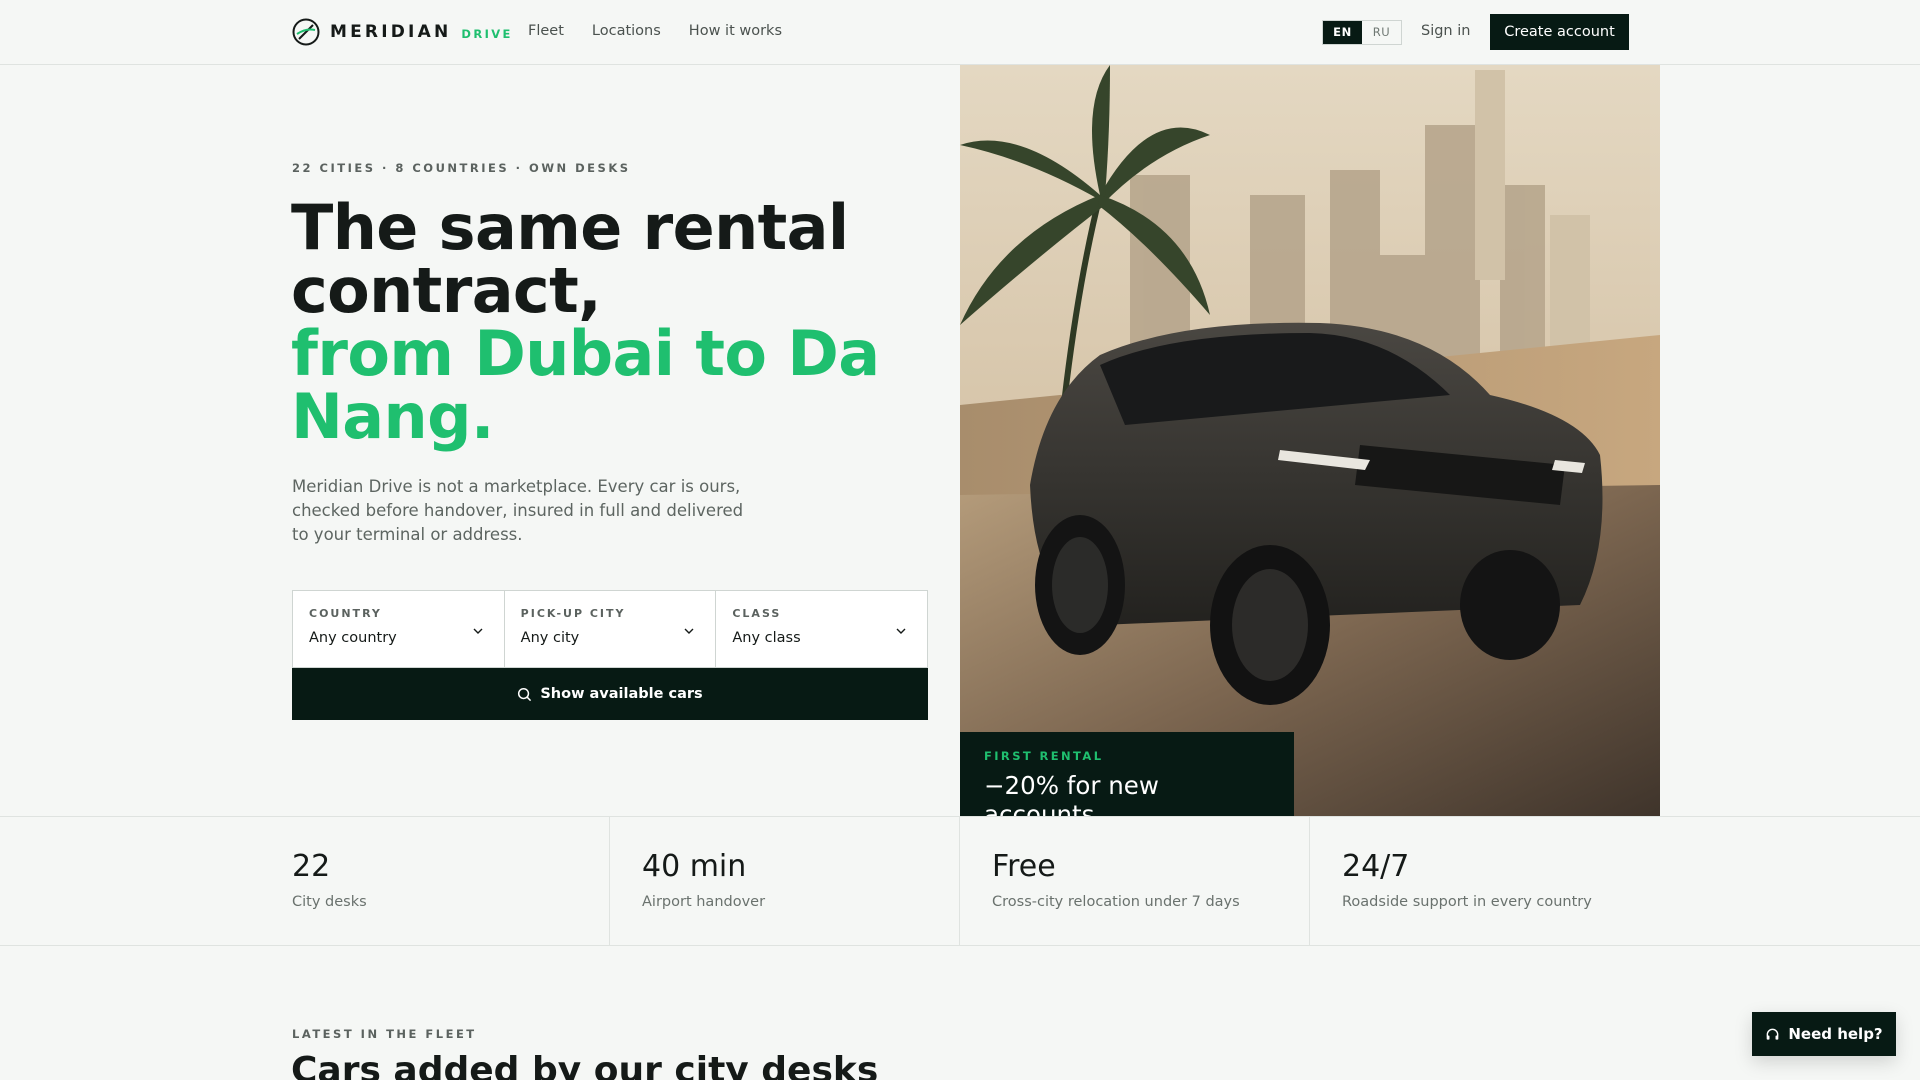  I want to click on stat-value: 24/7, so click(1376, 866).